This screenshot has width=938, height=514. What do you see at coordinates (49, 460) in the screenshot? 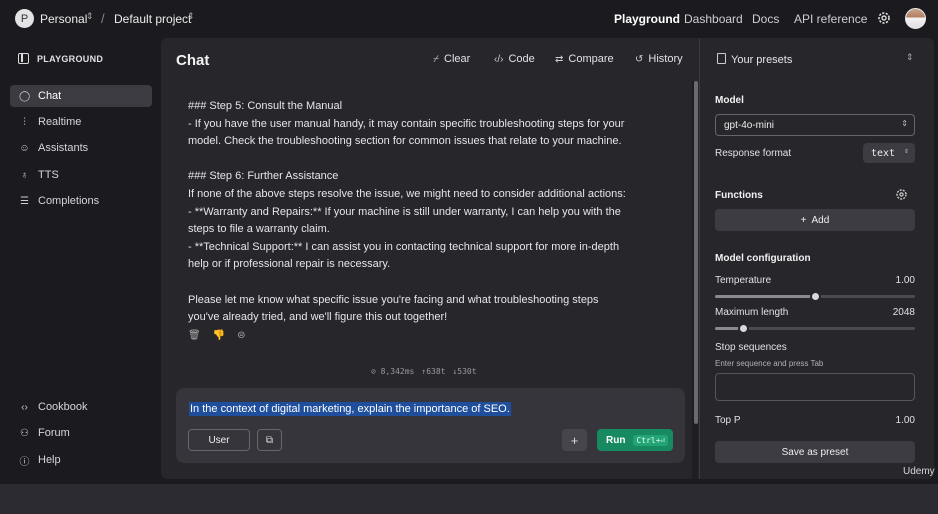
I see `sidebar-item-label: Help` at bounding box center [49, 460].